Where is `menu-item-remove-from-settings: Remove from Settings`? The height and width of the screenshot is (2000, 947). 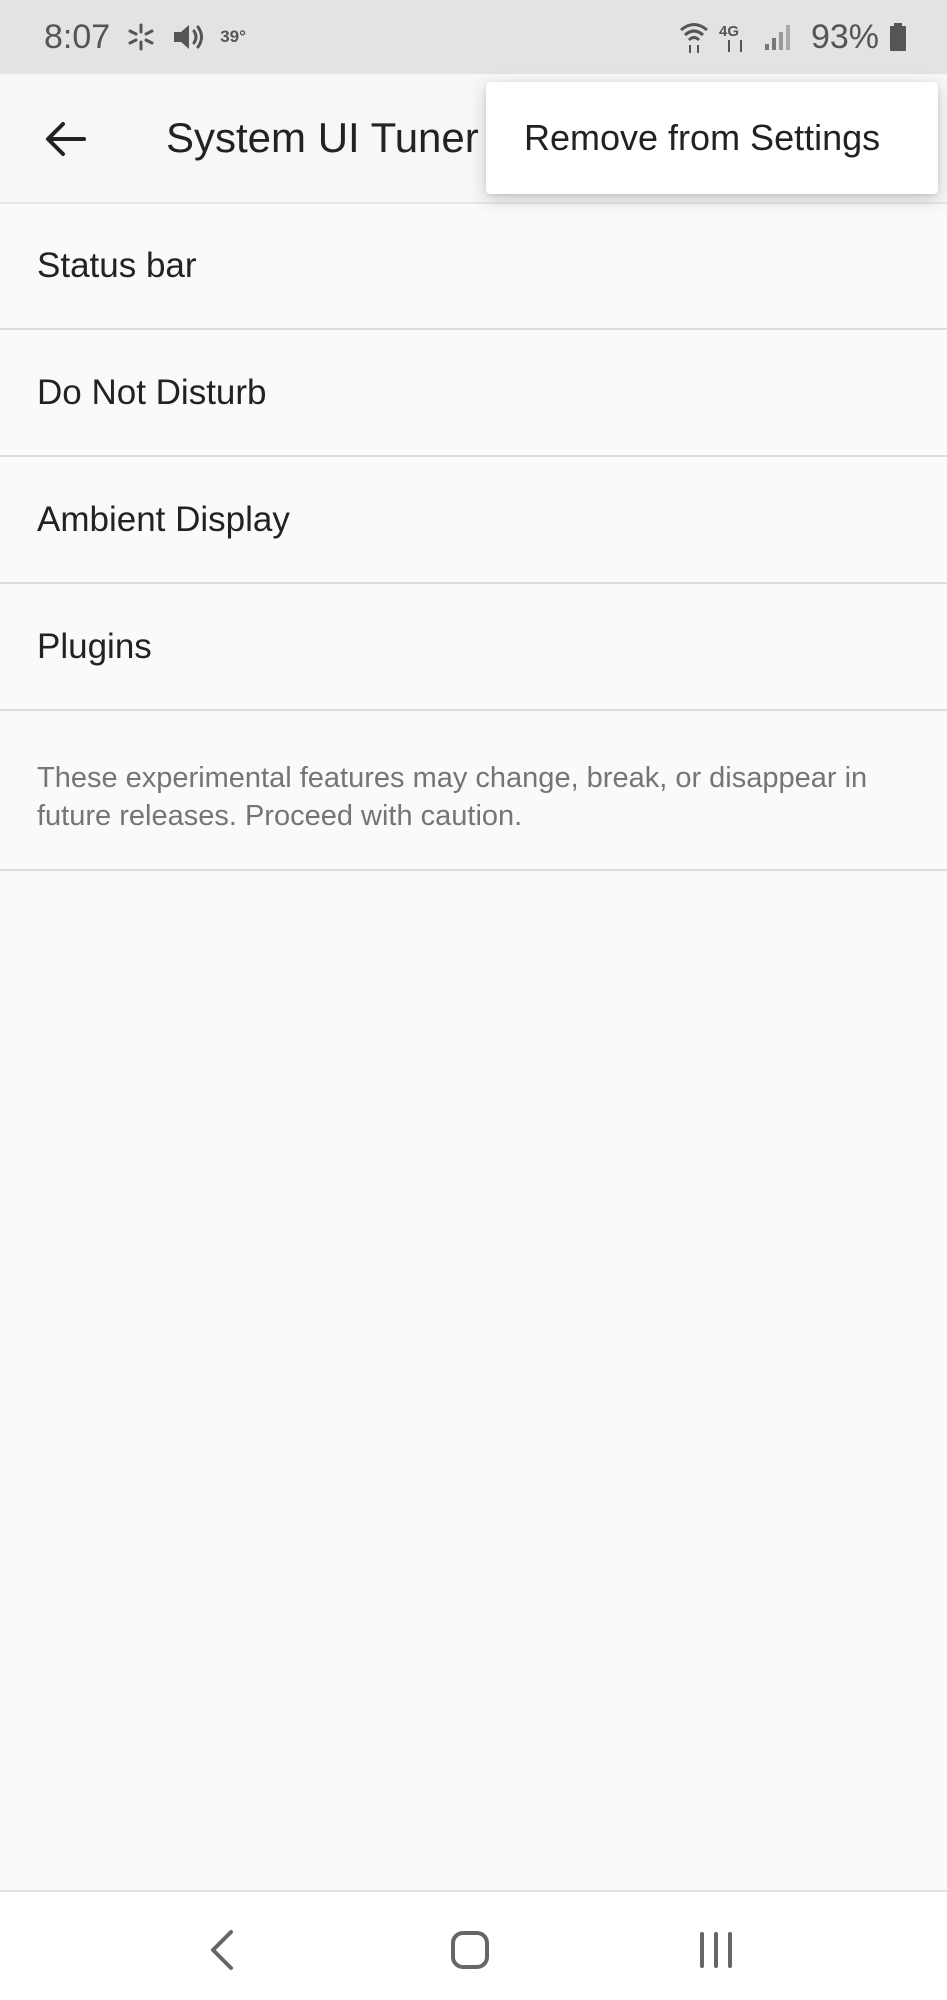
menu-item-remove-from-settings: Remove from Settings is located at coordinates (712, 138).